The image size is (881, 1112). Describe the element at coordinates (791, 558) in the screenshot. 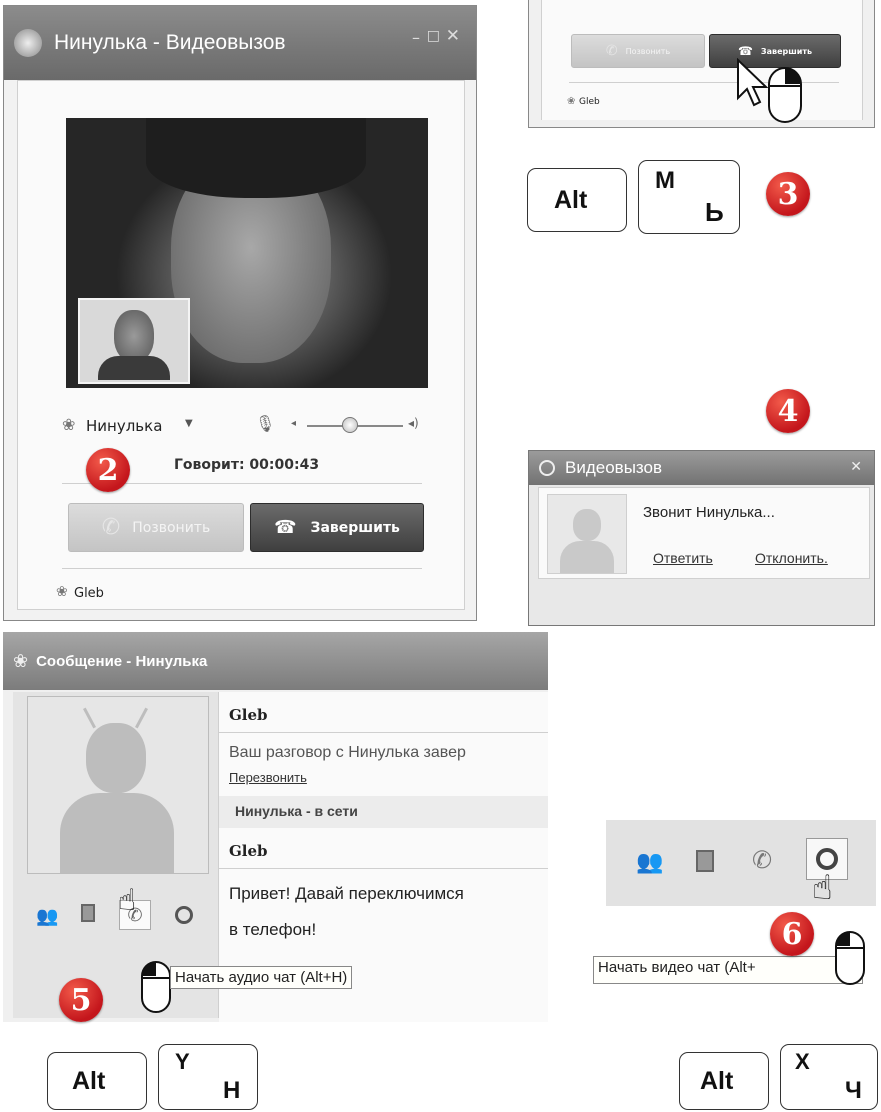

I see `decline-link: Отклонить.` at that location.